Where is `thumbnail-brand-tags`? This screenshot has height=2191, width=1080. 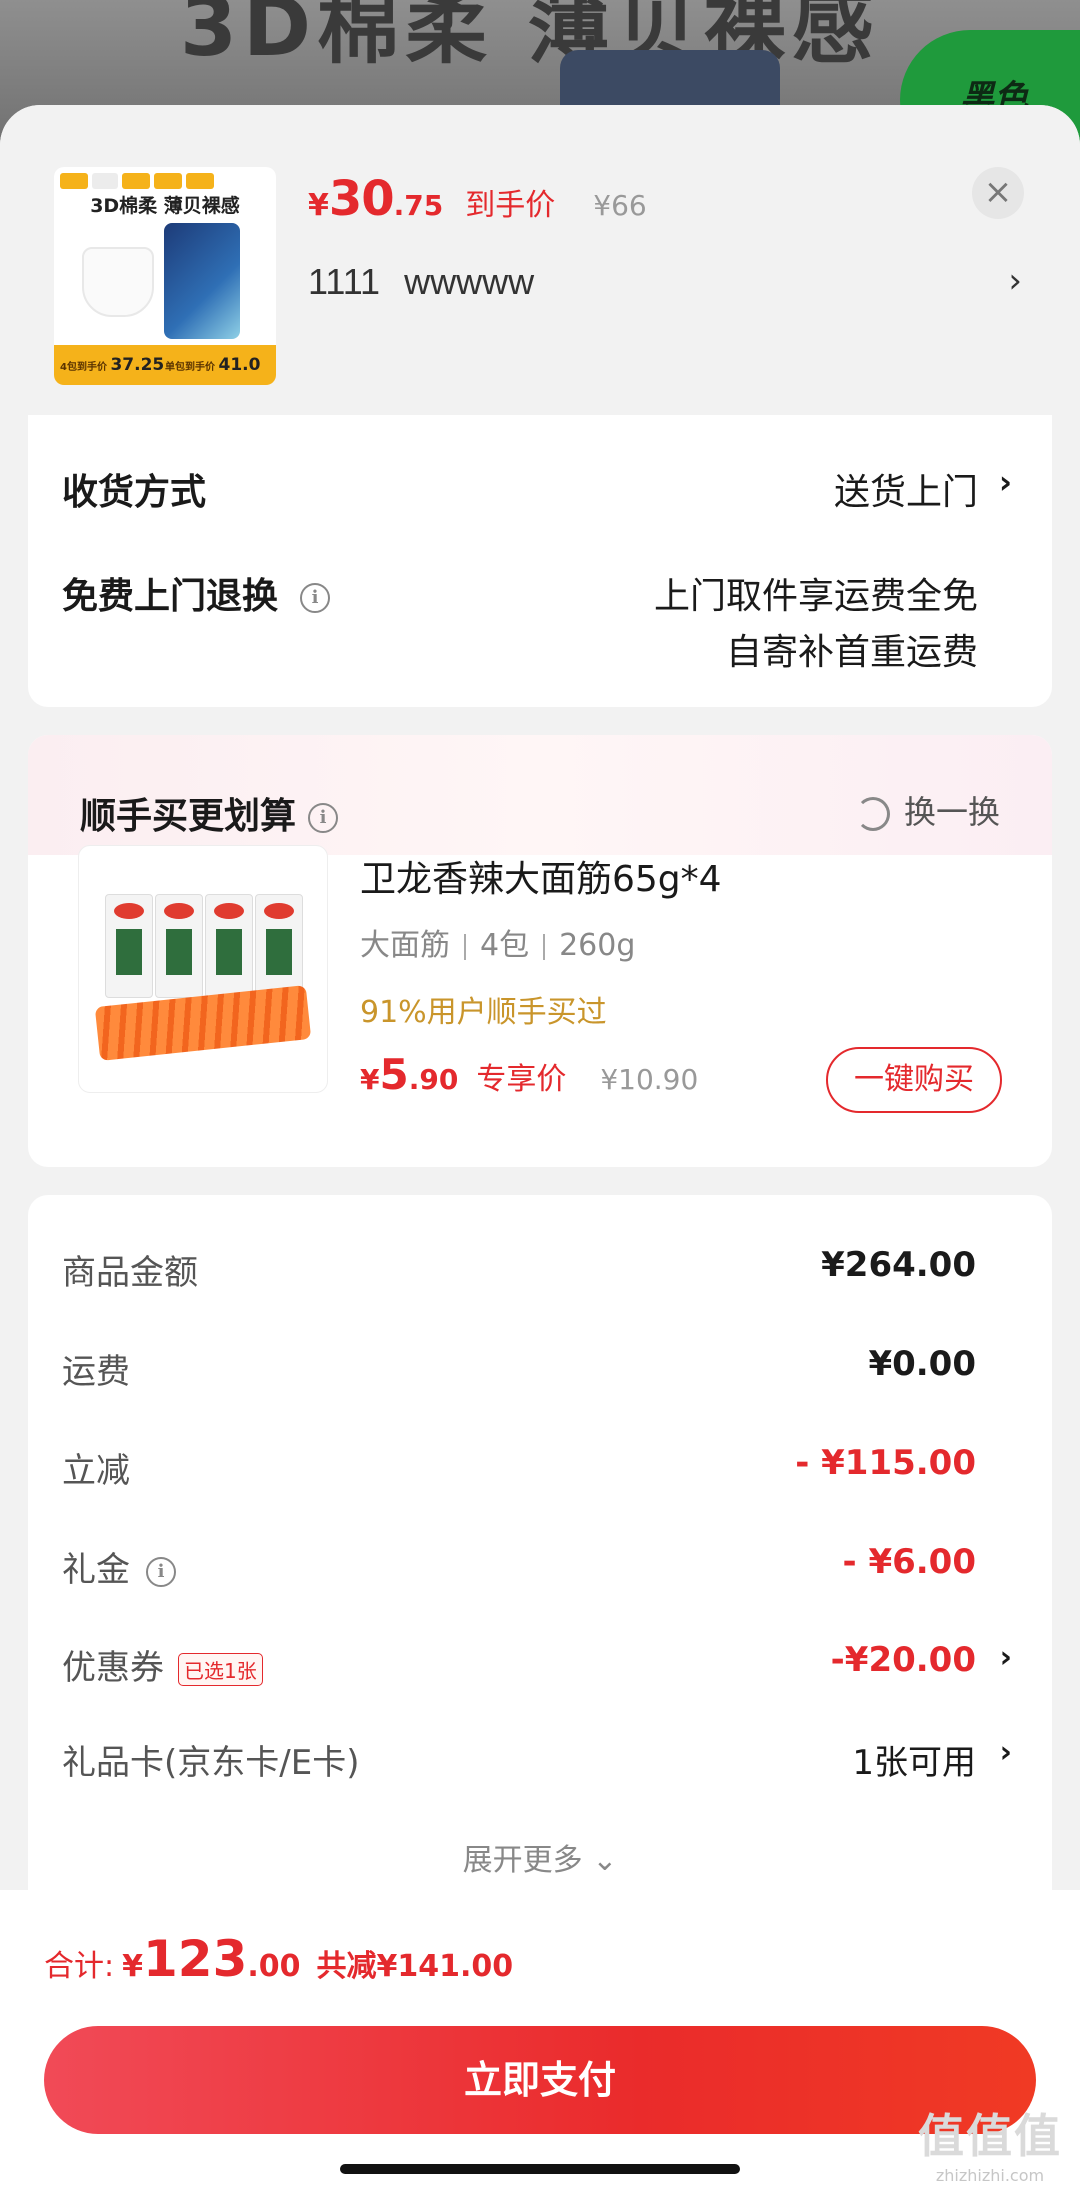
thumbnail-brand-tags is located at coordinates (137, 181).